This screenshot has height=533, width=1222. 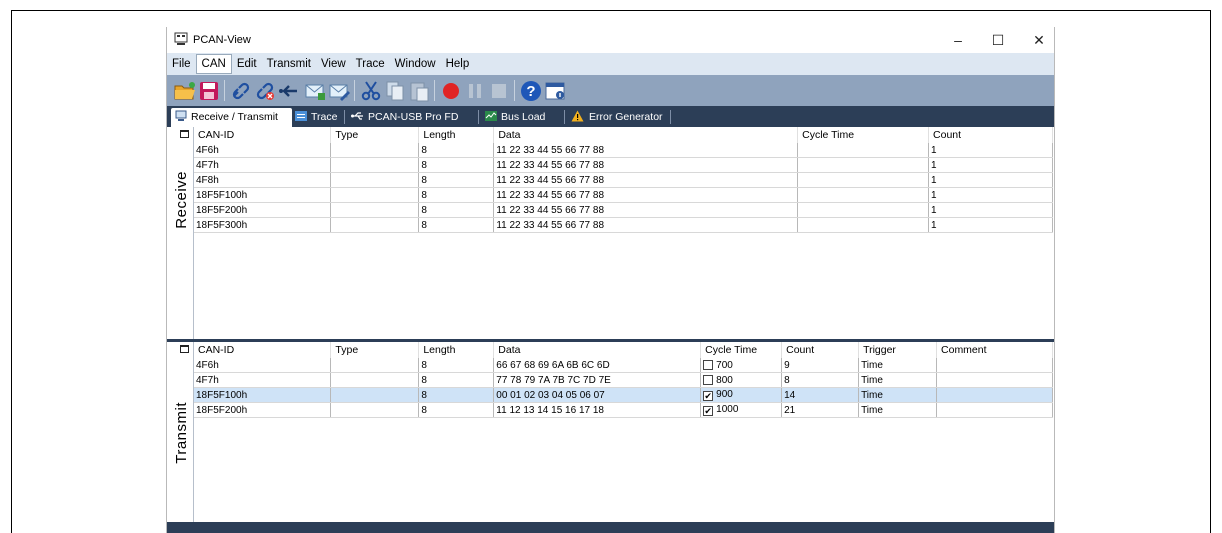 What do you see at coordinates (419, 91) in the screenshot?
I see `paste-icon` at bounding box center [419, 91].